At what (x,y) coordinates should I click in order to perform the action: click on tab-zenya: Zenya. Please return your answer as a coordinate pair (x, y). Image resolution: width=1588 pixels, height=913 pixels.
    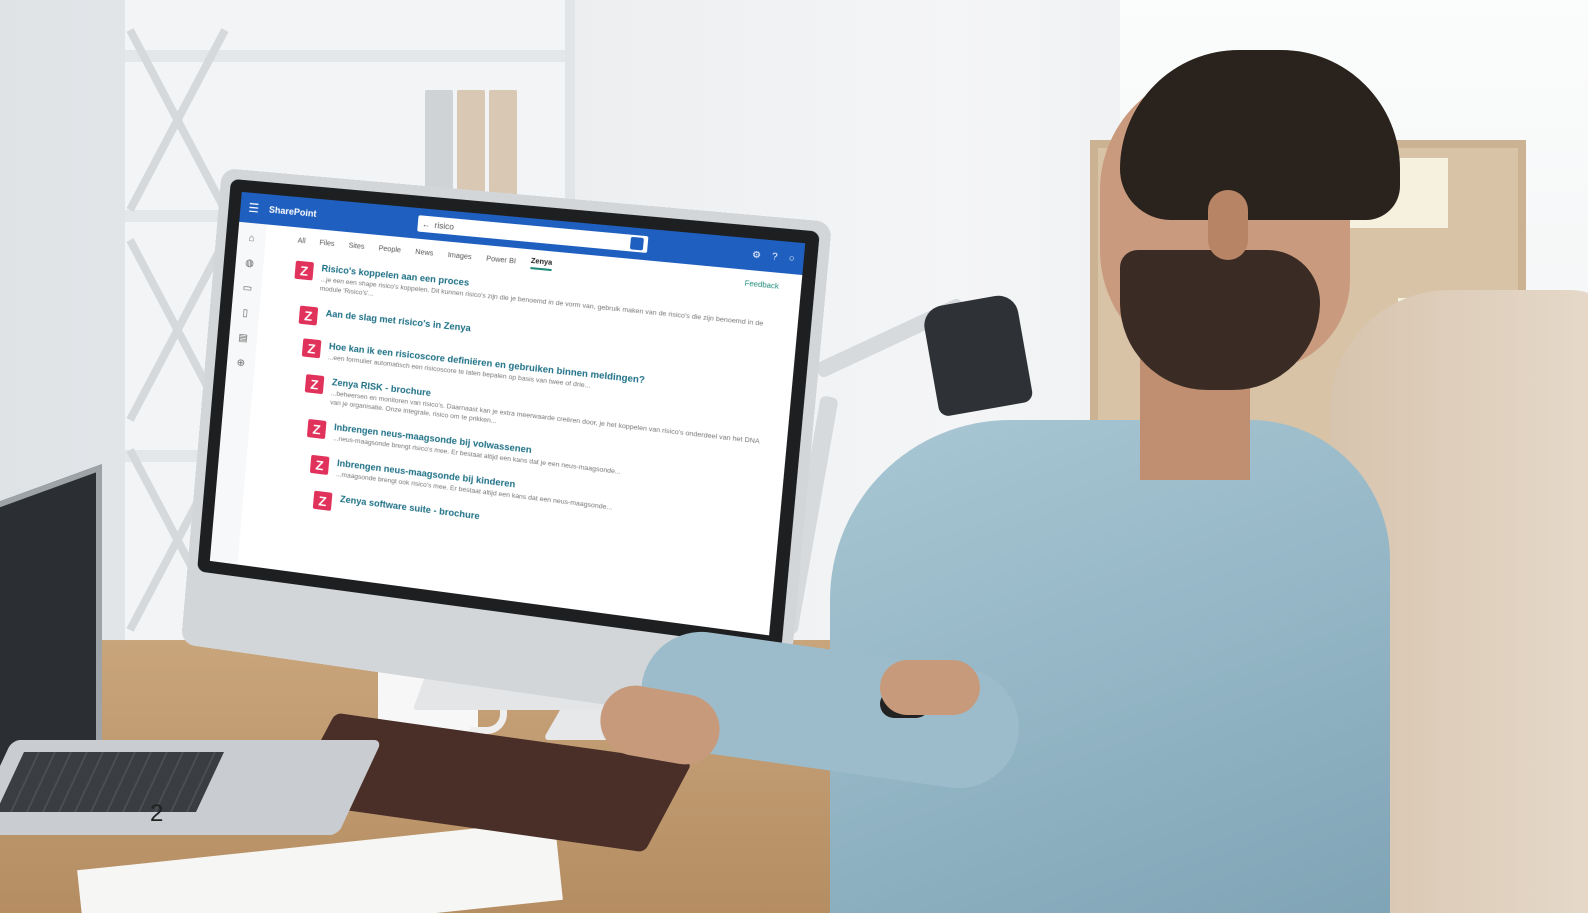
    Looking at the image, I should click on (541, 264).